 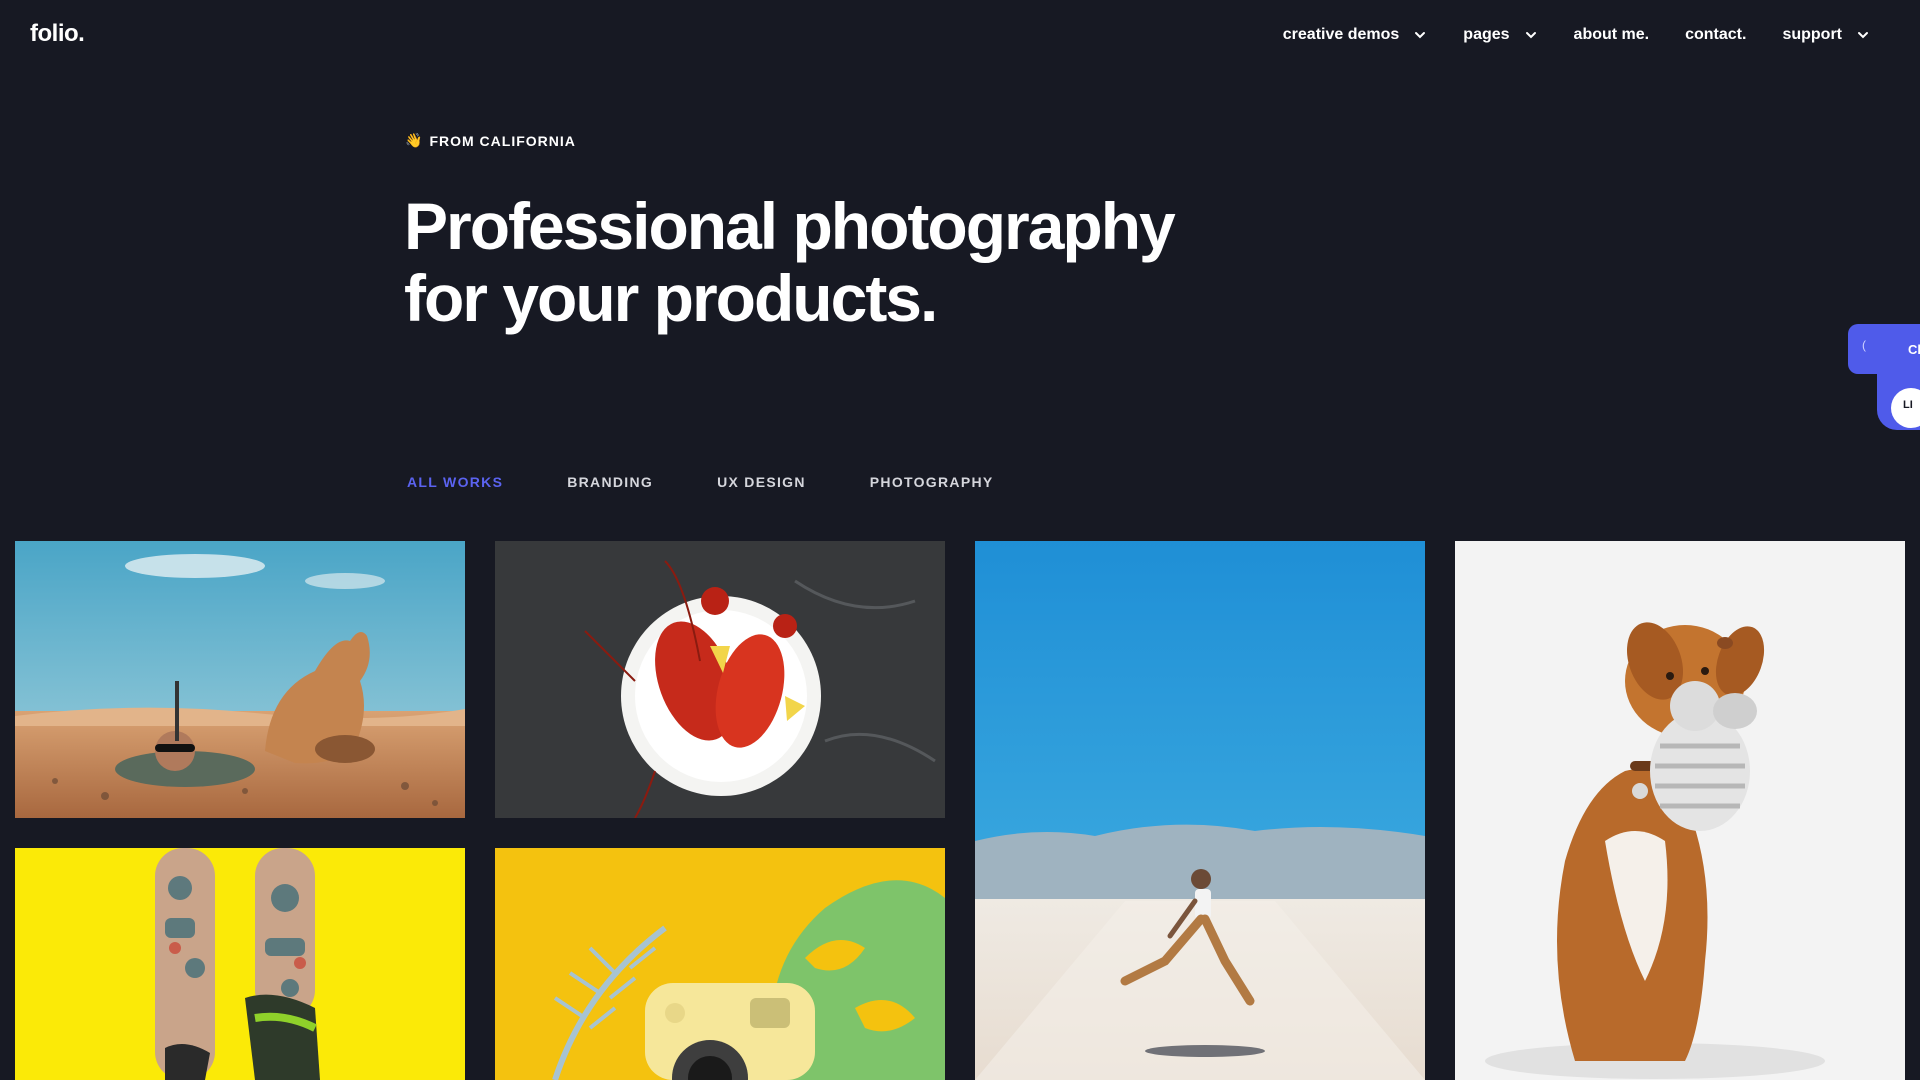 I want to click on lobster-plate-photo, so click(x=720, y=679).